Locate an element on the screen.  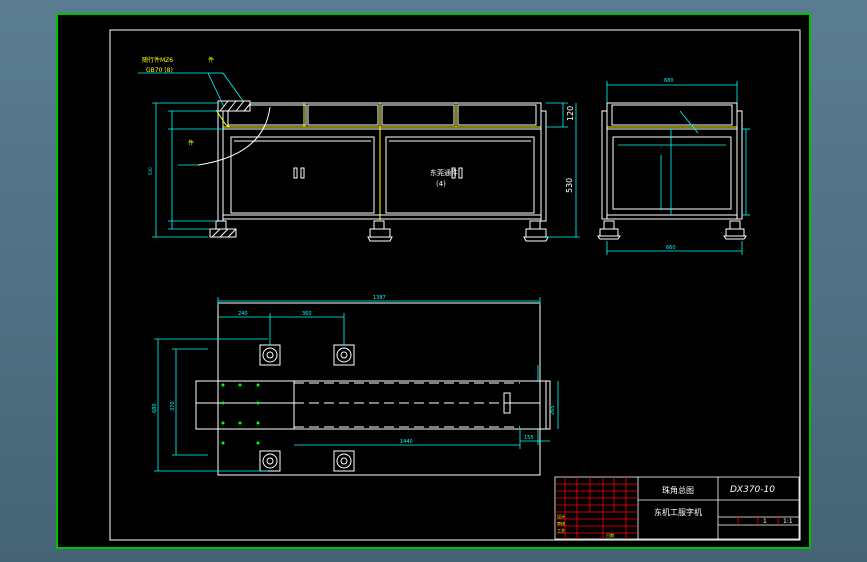
dim-right-total: 530 is located at coordinates (569, 185).